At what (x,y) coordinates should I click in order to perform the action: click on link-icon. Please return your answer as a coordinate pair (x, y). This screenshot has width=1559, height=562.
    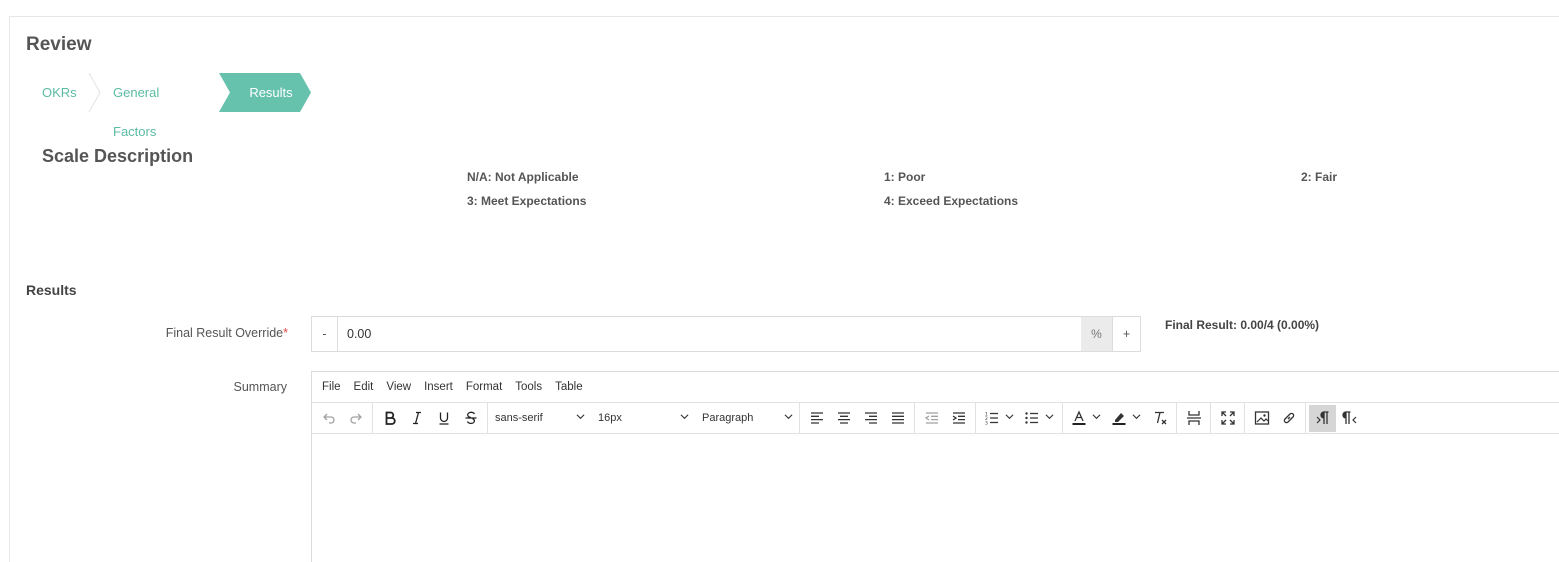
    Looking at the image, I should click on (1288, 418).